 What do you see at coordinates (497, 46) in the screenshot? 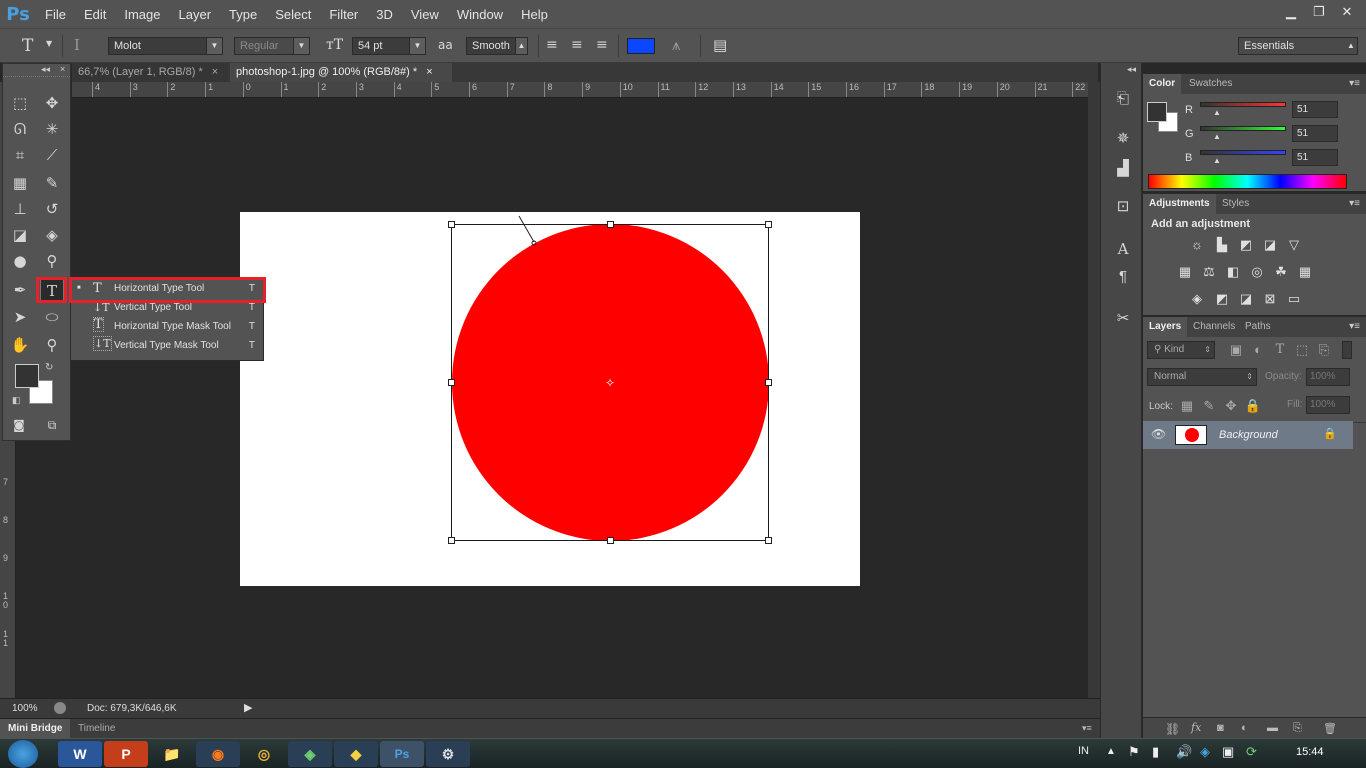
I see `anti-alias-select: Smooth ▲` at bounding box center [497, 46].